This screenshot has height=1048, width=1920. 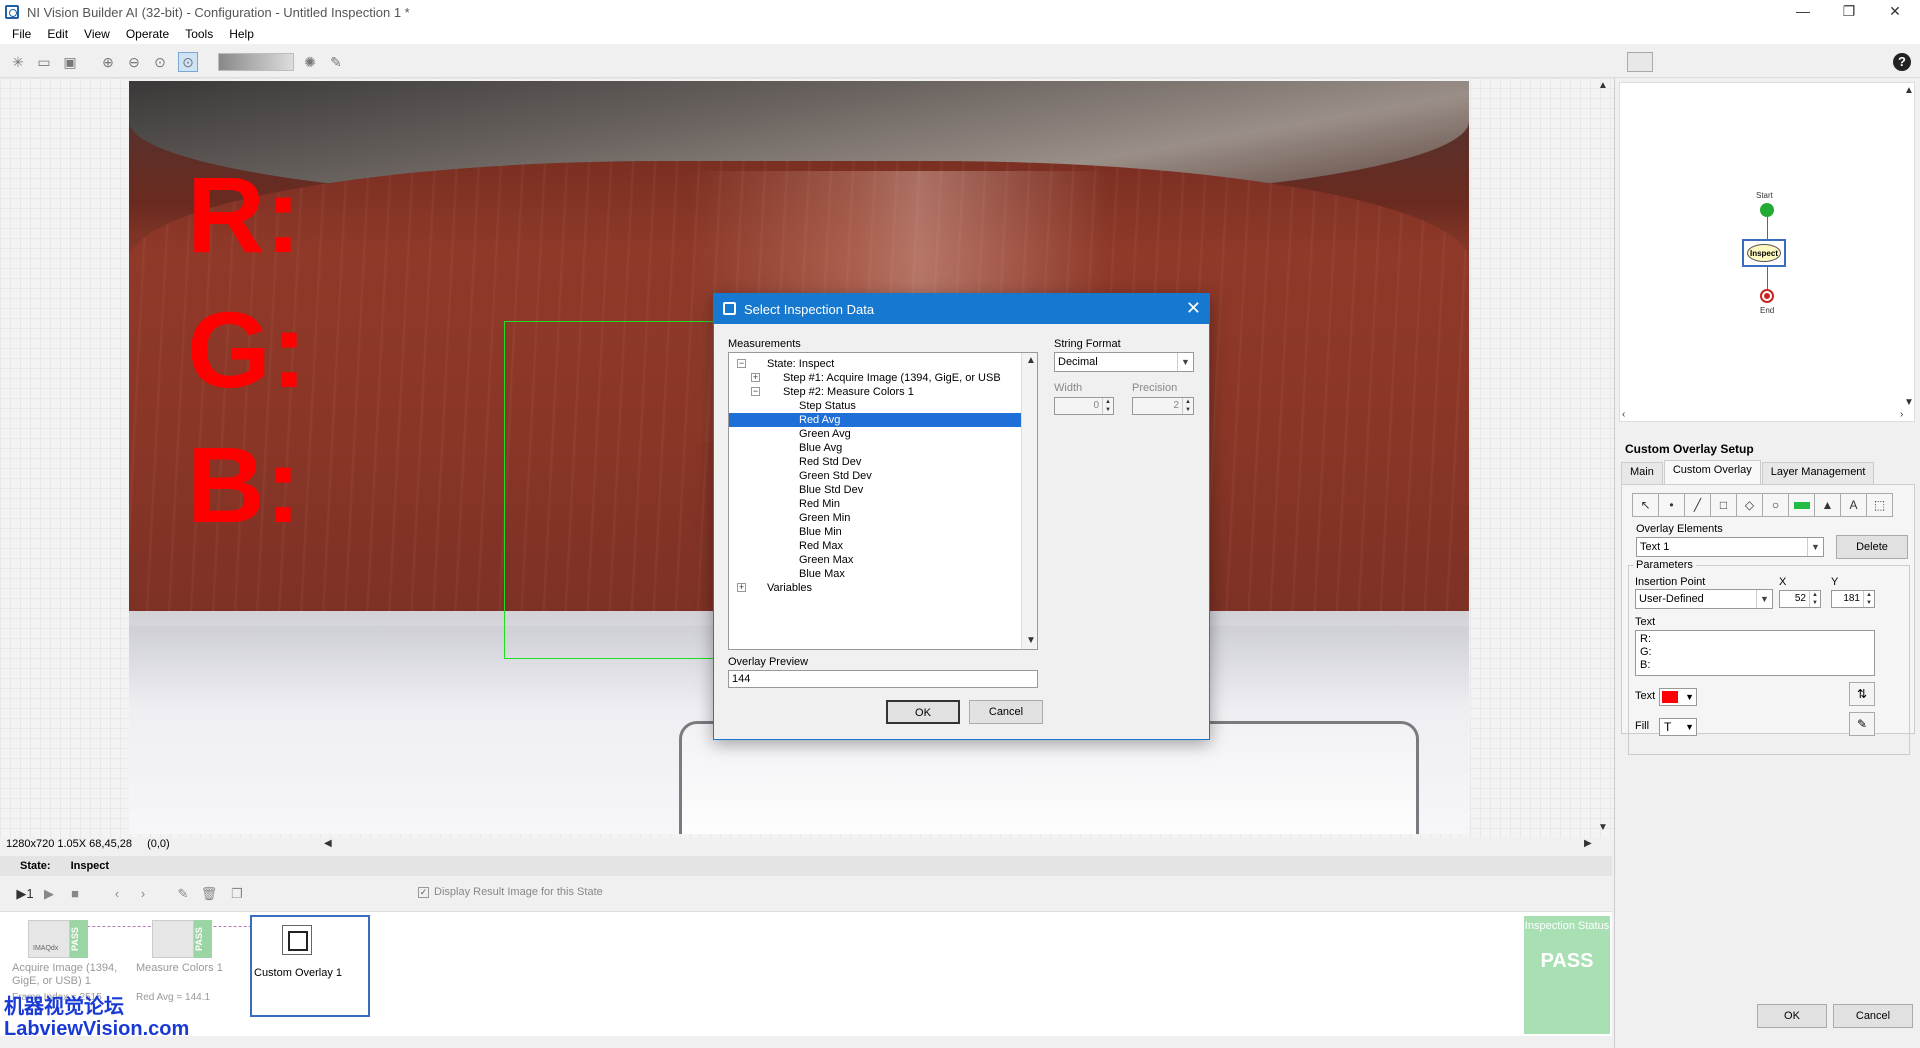 I want to click on help-icon: ?, so click(x=1902, y=62).